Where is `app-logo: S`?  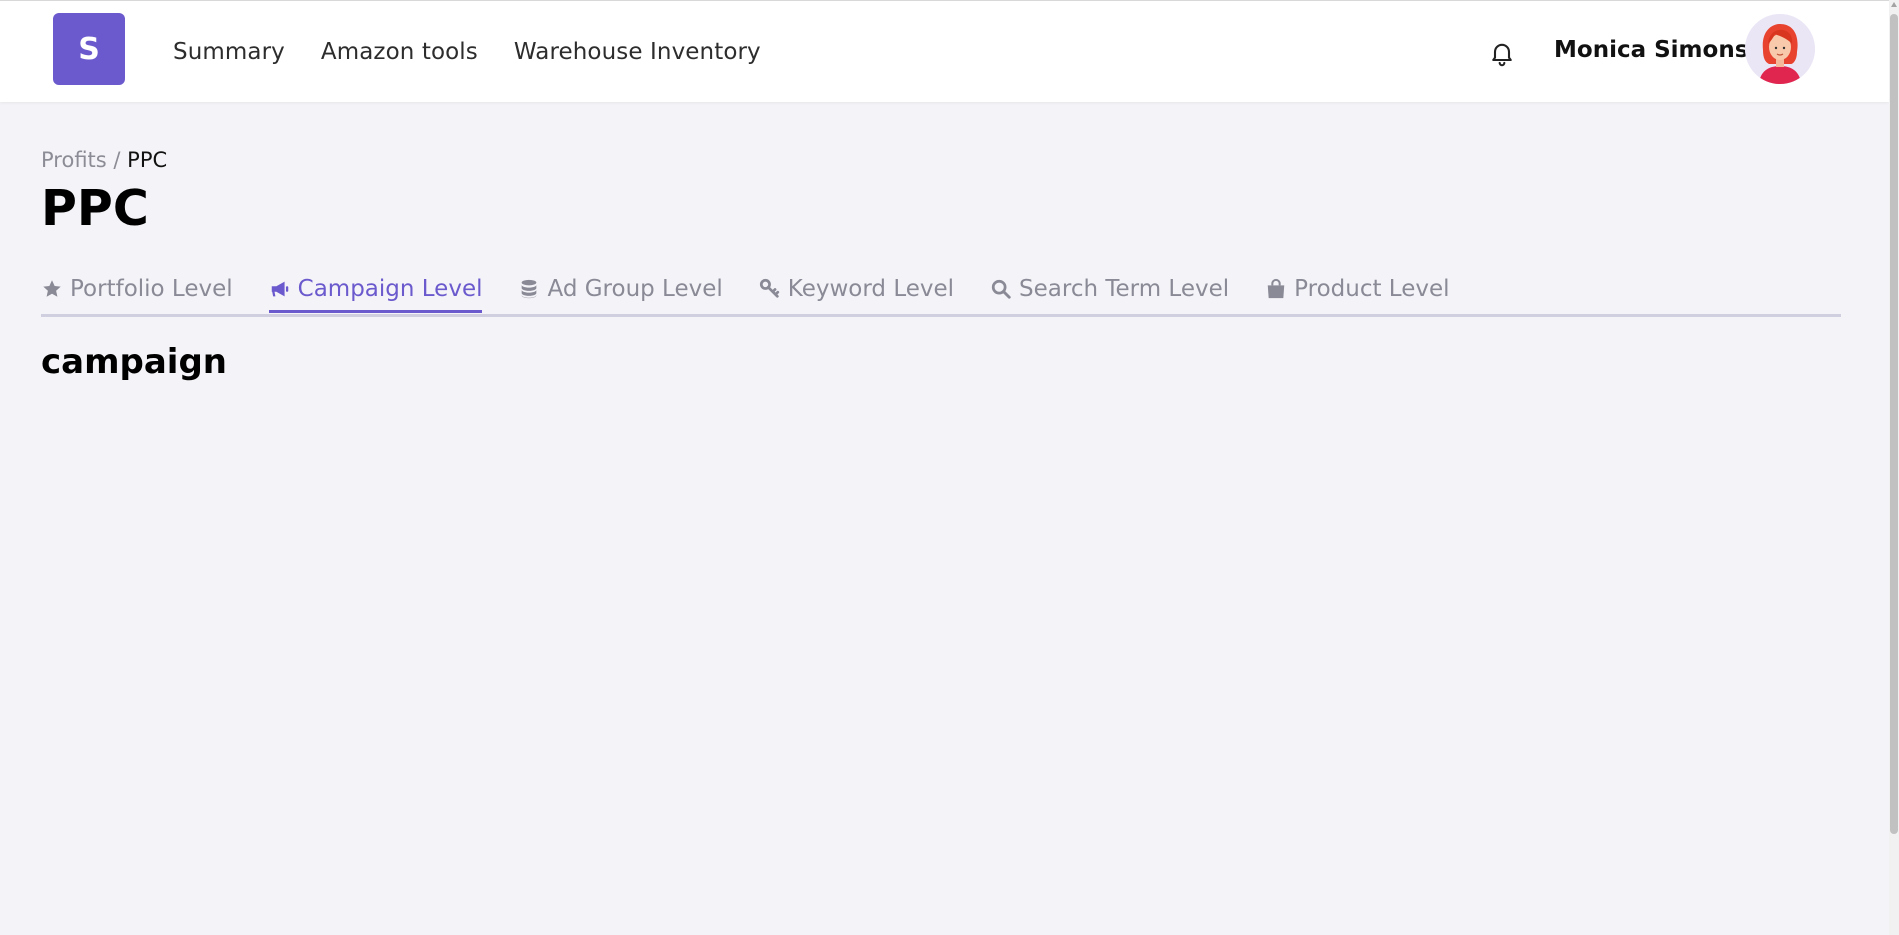 app-logo: S is located at coordinates (89, 49).